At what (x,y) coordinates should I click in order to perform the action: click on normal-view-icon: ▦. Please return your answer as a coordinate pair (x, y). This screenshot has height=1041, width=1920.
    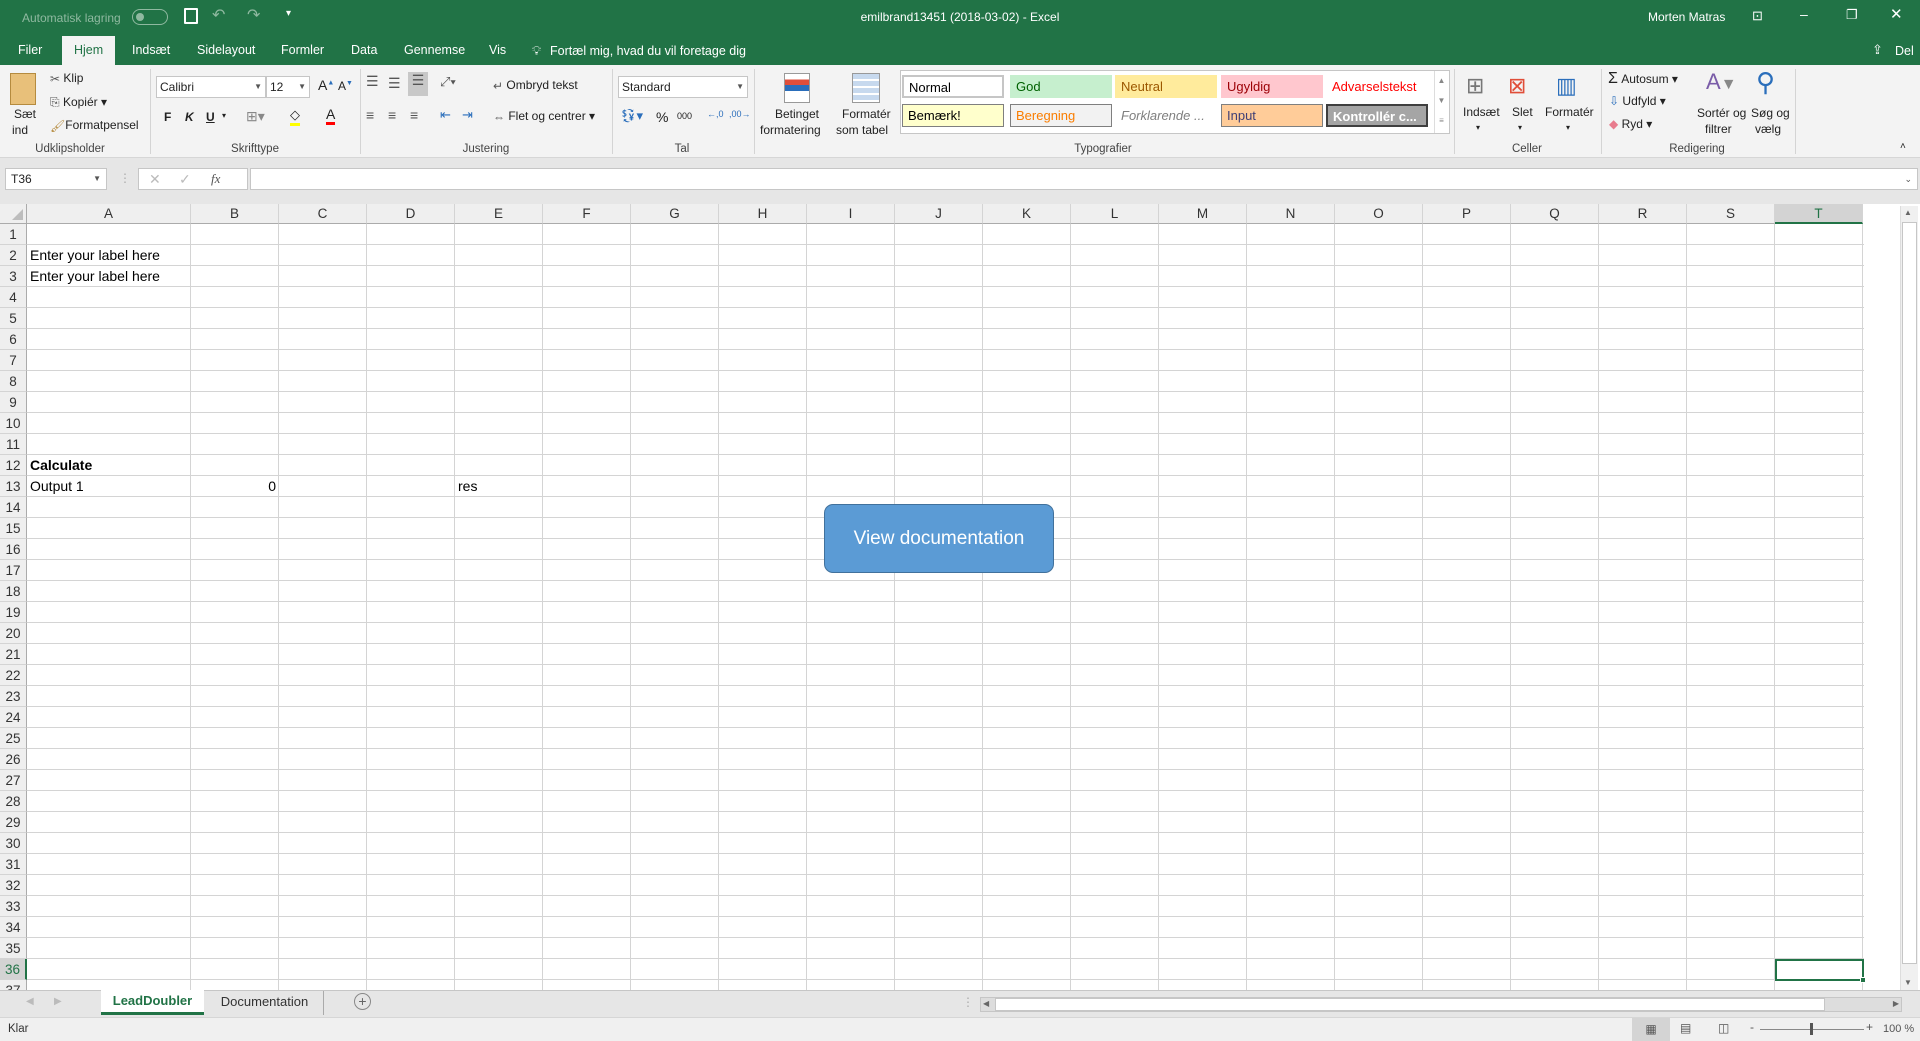
    Looking at the image, I should click on (1651, 1029).